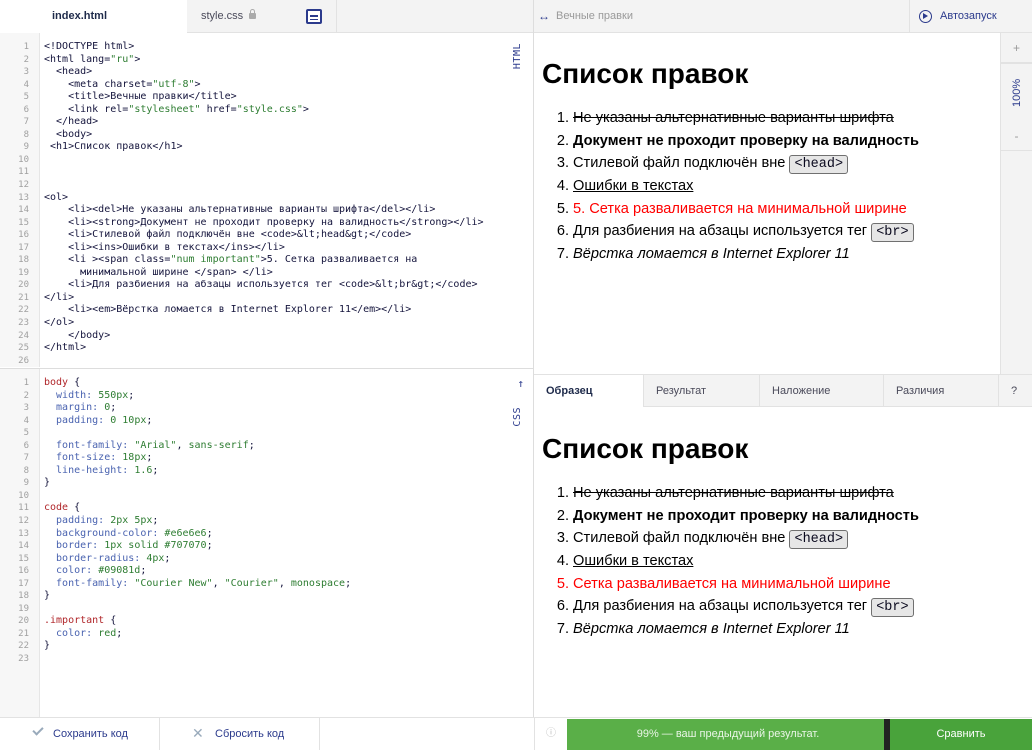  What do you see at coordinates (278, 72) in the screenshot?
I see `code-line: <head>` at bounding box center [278, 72].